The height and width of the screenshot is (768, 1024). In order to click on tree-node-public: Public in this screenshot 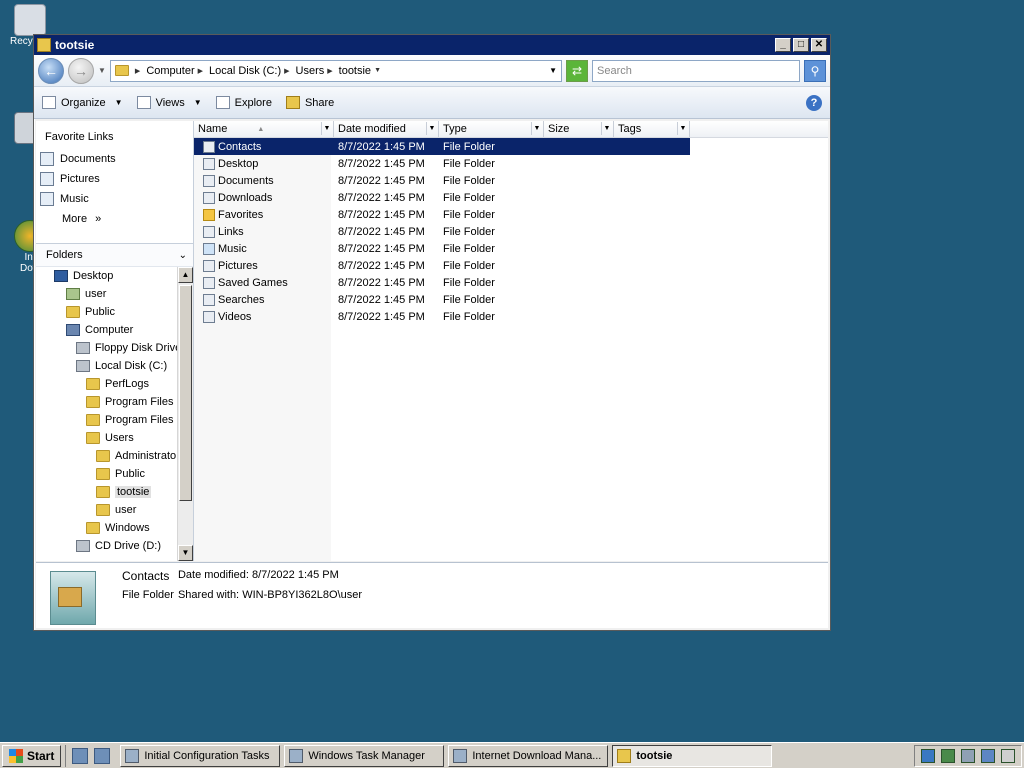, I will do `click(106, 312)`.